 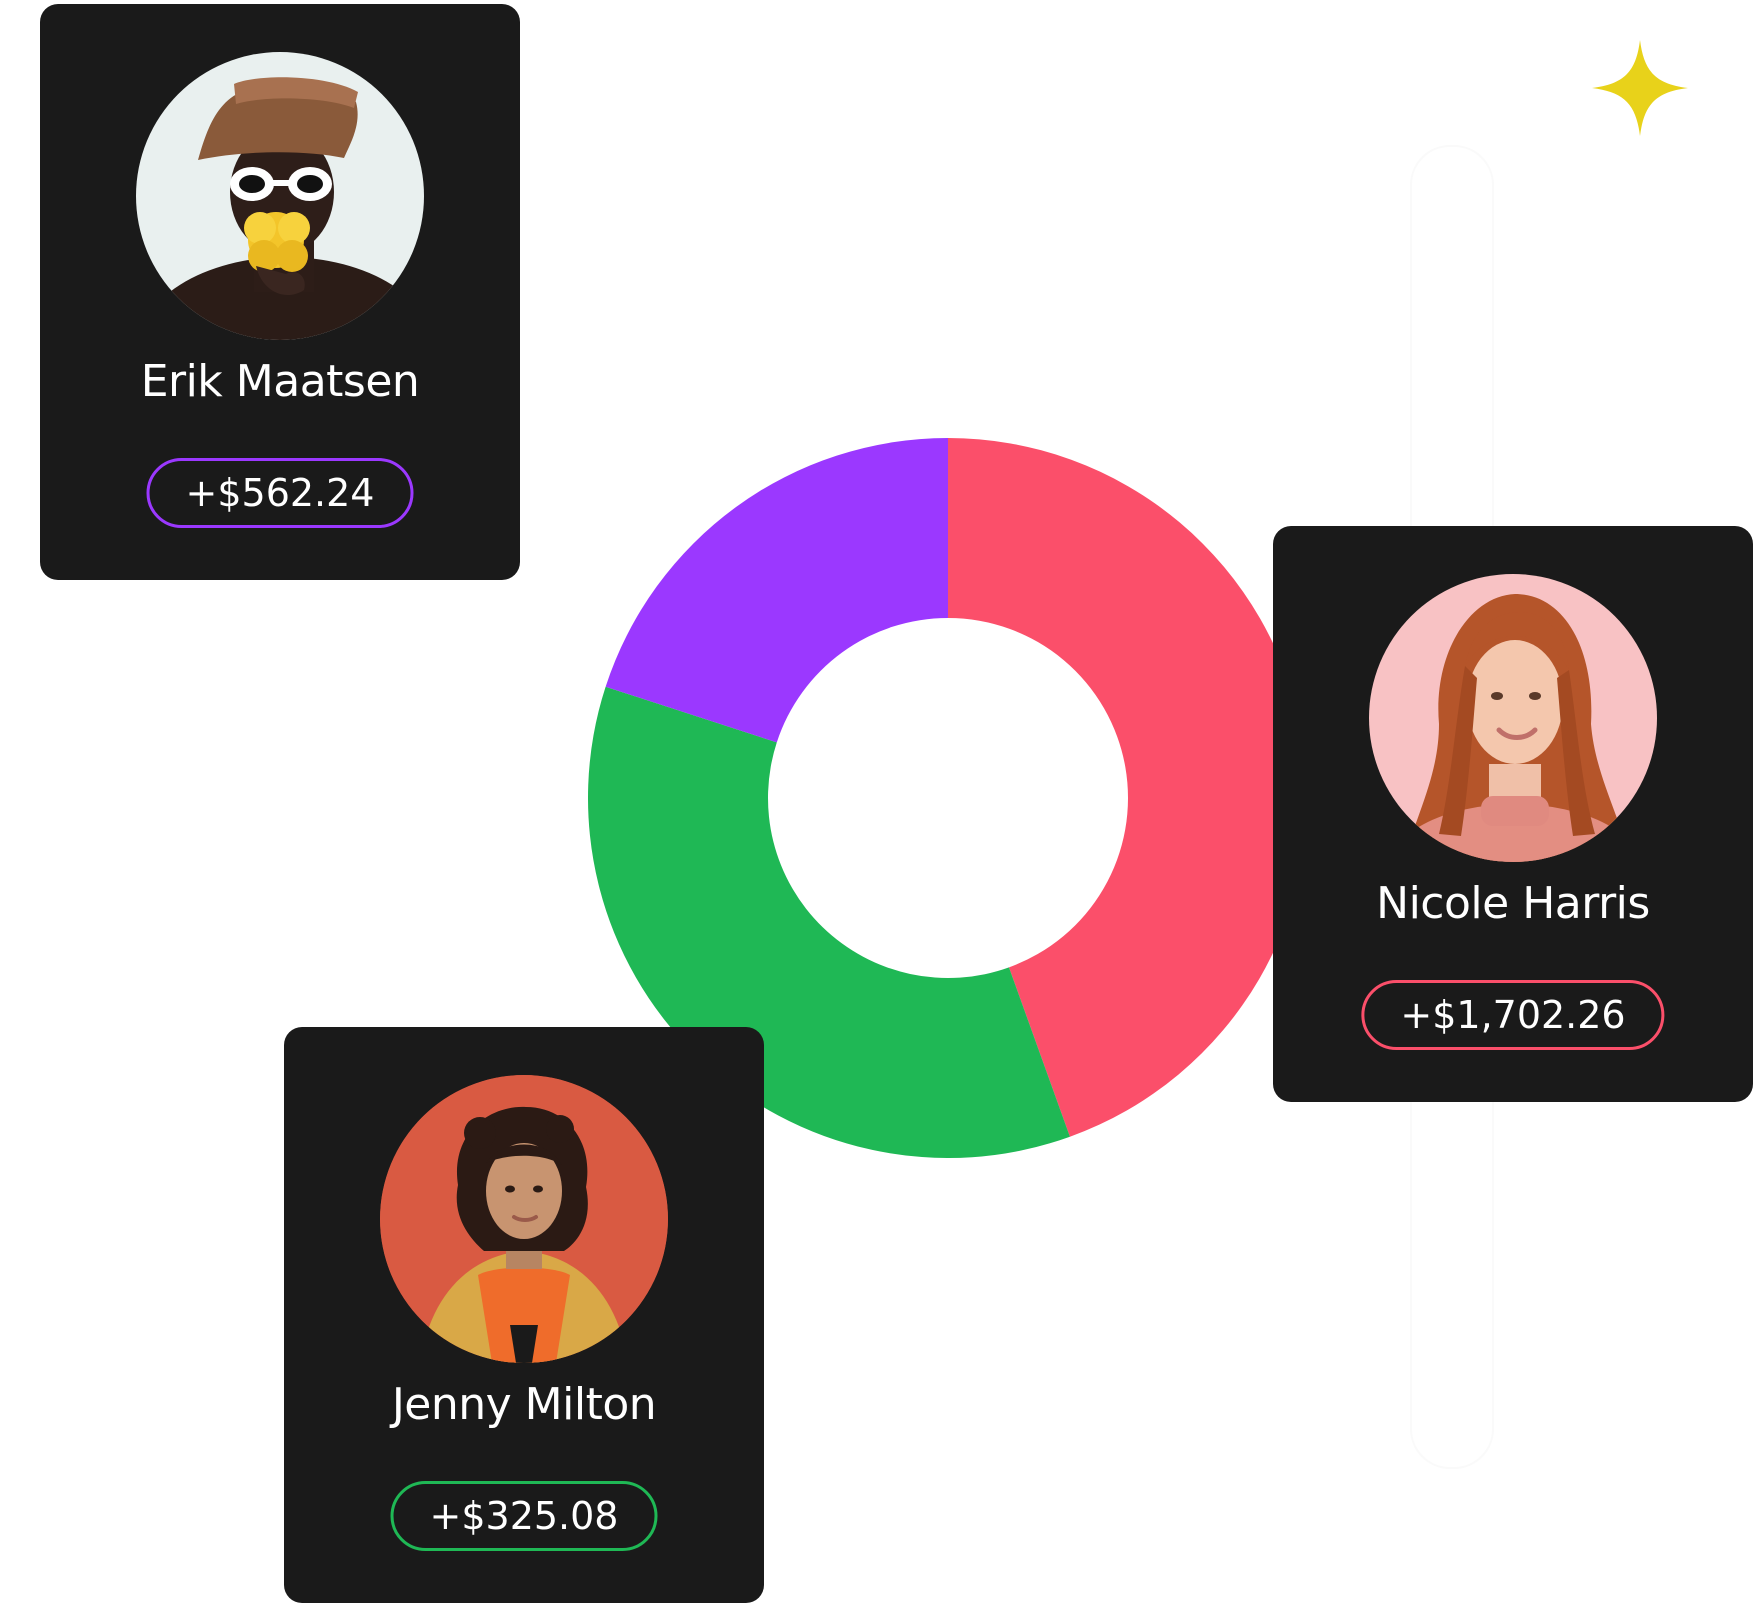 What do you see at coordinates (1640, 88) in the screenshot?
I see `four-point-star-icon` at bounding box center [1640, 88].